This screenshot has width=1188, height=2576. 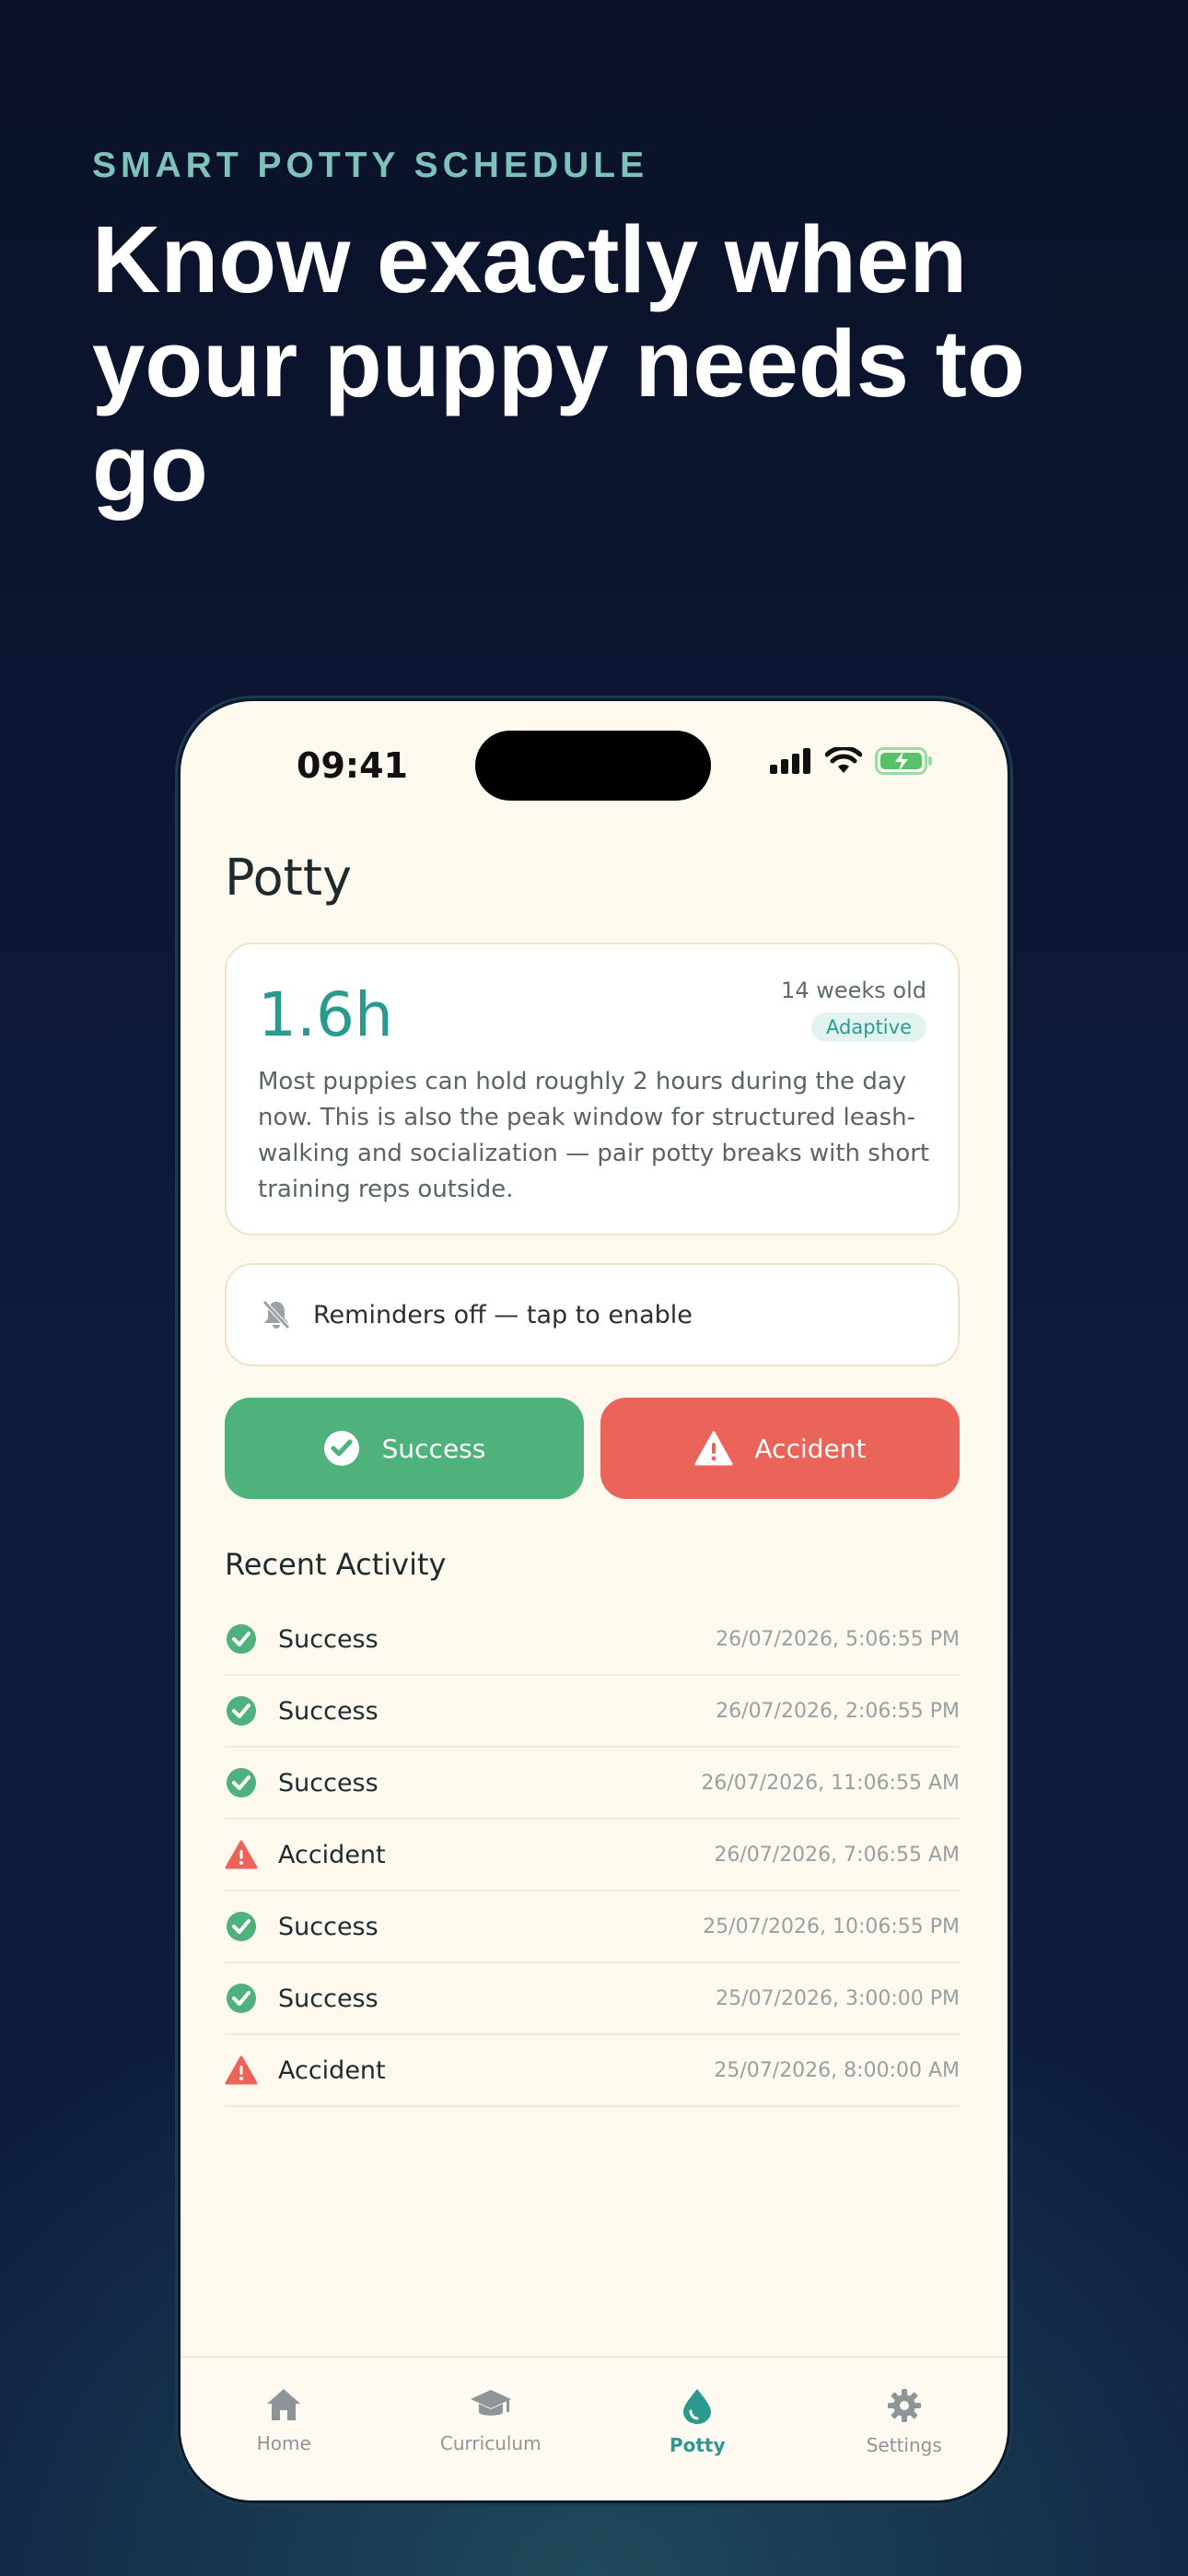 I want to click on page-title: Potty, so click(x=288, y=878).